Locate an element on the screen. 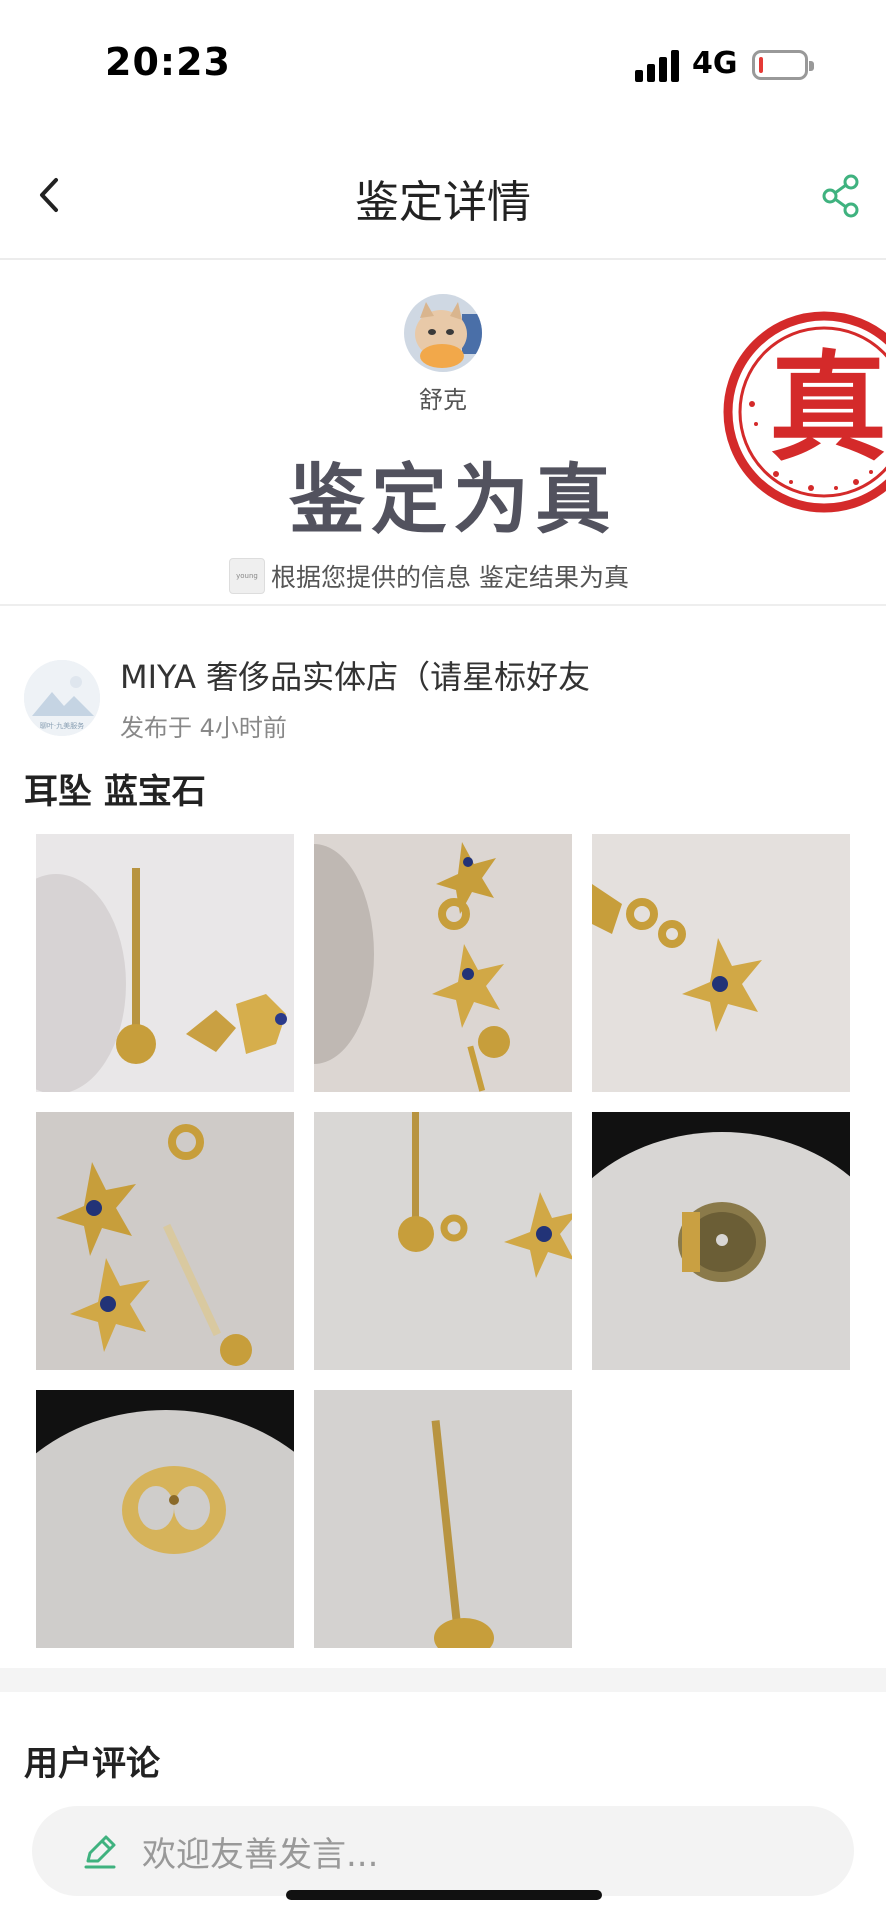  post-closeup-photo is located at coordinates (443, 1519).